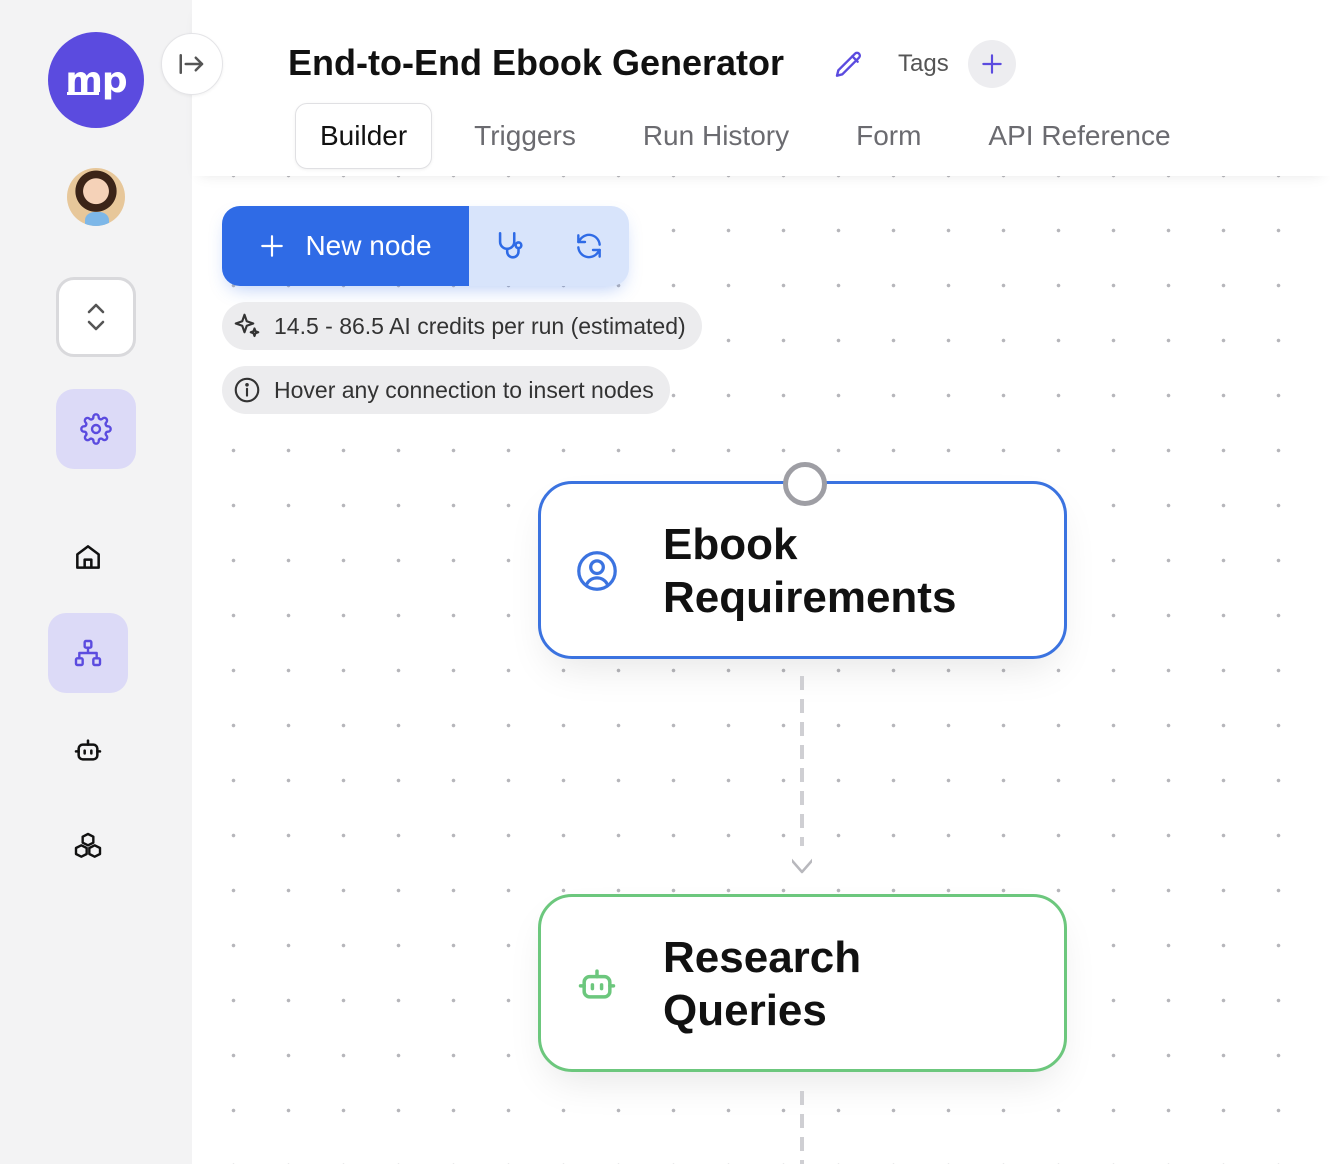 The height and width of the screenshot is (1164, 1330). I want to click on chevron-up-down-icon, so click(96, 317).